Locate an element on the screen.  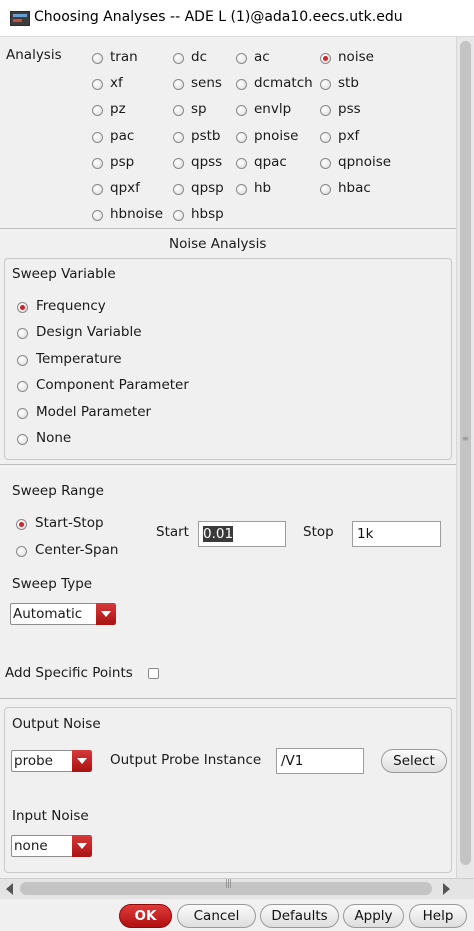
radio-xf is located at coordinates (97, 85).